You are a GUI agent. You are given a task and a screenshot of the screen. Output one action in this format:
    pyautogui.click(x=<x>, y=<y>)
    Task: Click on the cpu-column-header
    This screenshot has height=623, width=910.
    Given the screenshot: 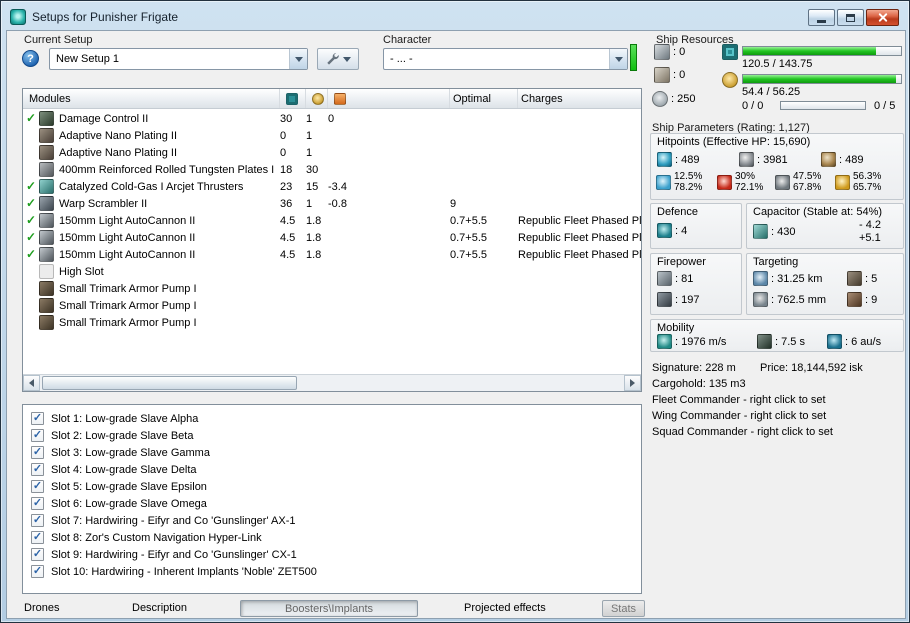 What is the action you would take?
    pyautogui.click(x=293, y=98)
    